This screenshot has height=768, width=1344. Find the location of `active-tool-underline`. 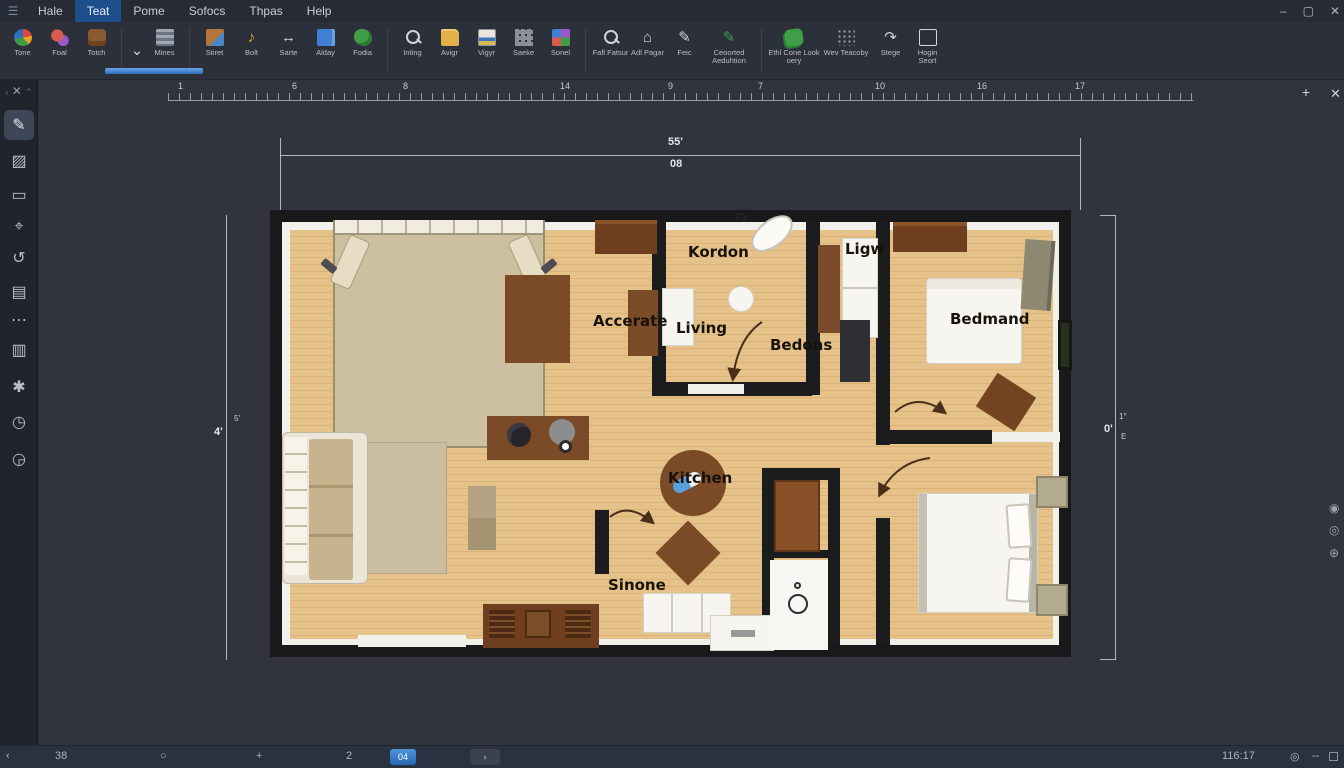

active-tool-underline is located at coordinates (154, 71).